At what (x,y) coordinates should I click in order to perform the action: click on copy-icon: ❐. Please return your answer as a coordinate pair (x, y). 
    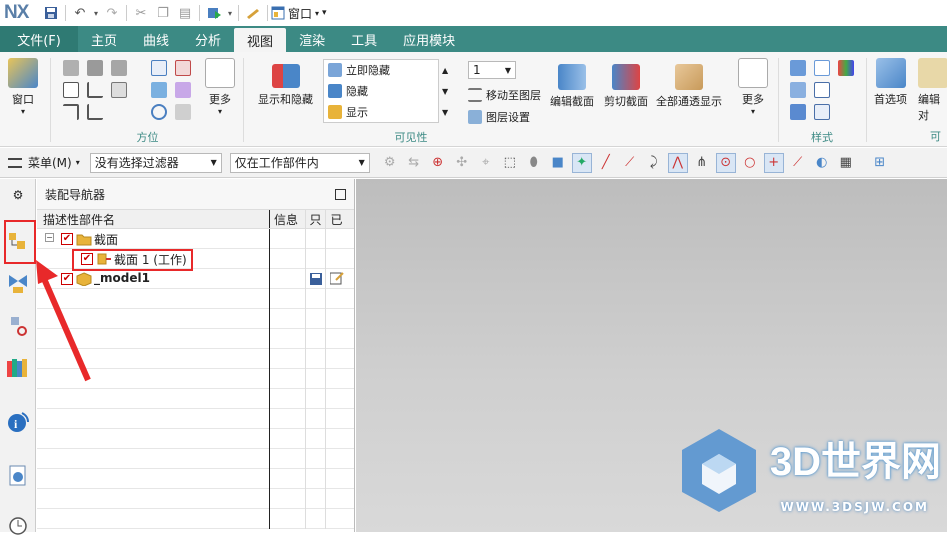
    Looking at the image, I should click on (163, 13).